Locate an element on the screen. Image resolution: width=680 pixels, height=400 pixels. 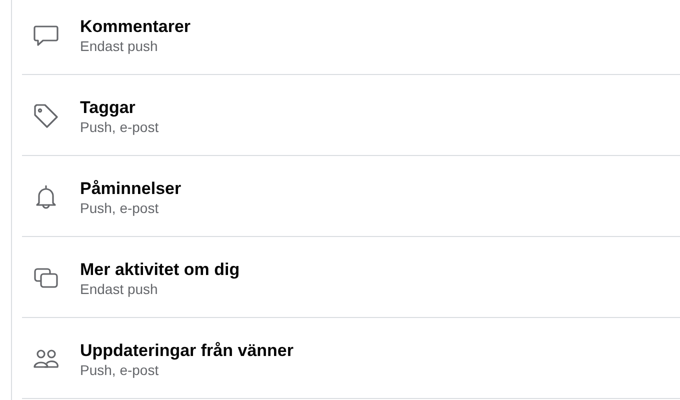
setting-title: Mer aktivitet om dig is located at coordinates (160, 269).